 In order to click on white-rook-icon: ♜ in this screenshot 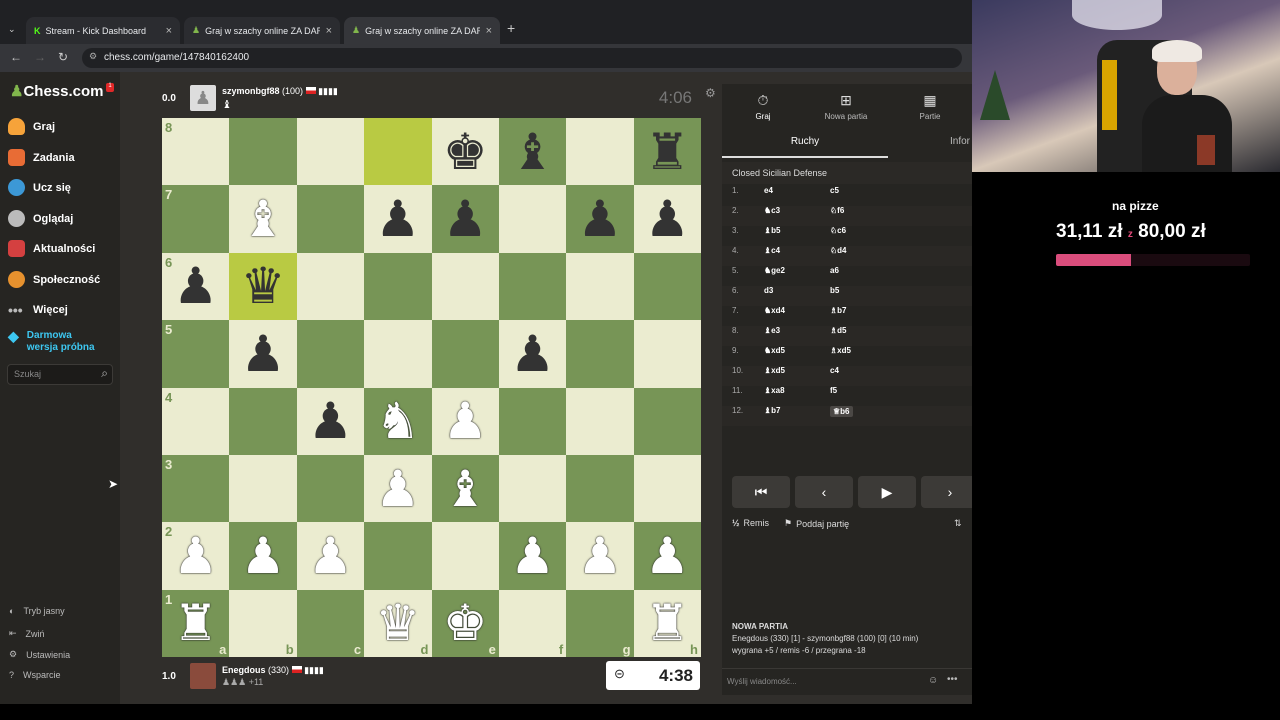, I will do `click(195, 623)`.